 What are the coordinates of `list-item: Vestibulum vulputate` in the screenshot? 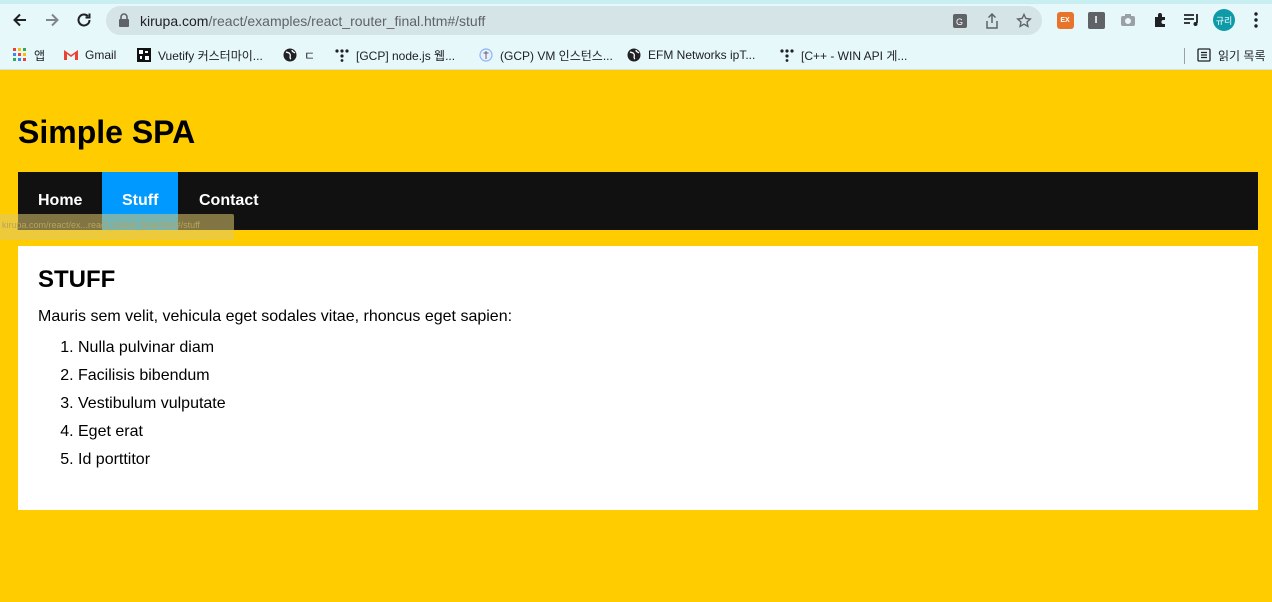 It's located at (658, 404).